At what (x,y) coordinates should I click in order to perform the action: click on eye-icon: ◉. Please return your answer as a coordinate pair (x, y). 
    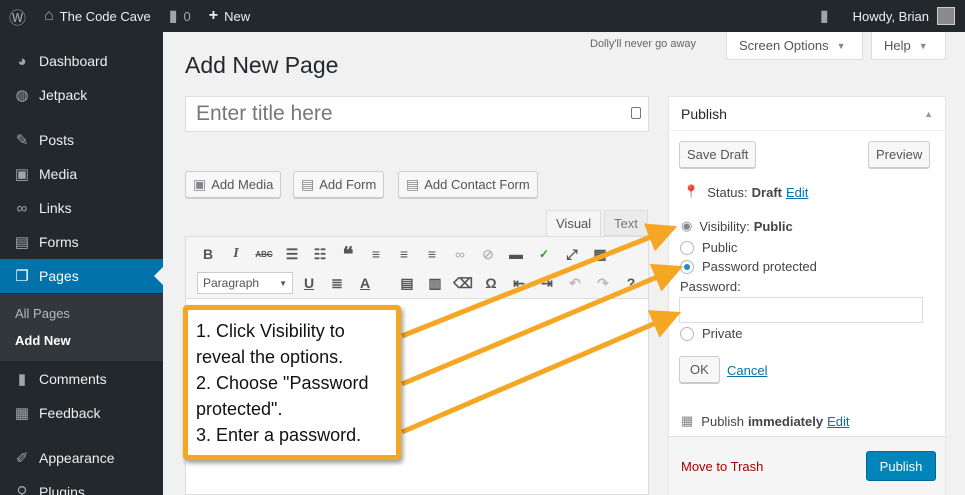
    Looking at the image, I should click on (687, 225).